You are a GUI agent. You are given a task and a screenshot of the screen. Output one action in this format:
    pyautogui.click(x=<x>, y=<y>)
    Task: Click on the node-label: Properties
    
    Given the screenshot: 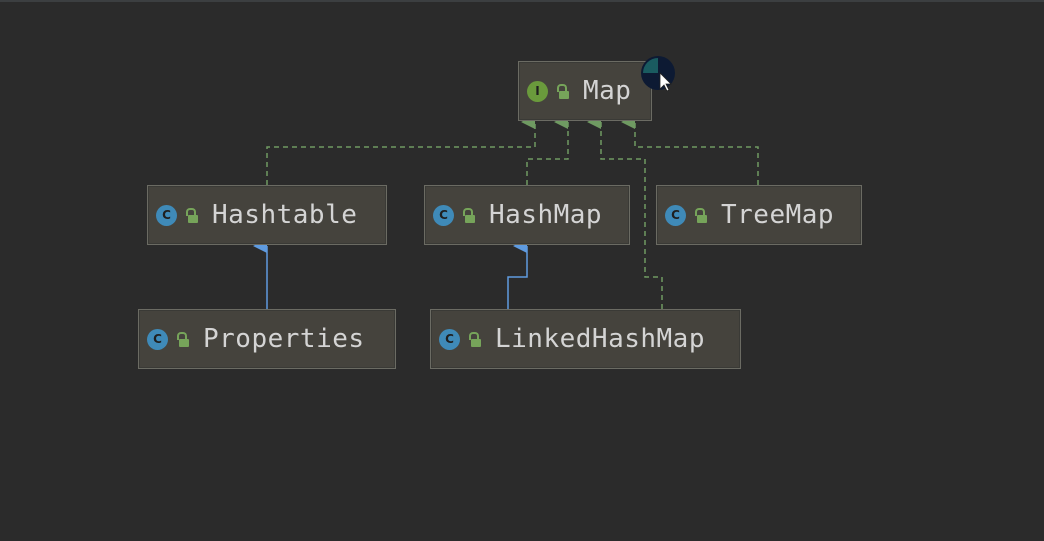 What is the action you would take?
    pyautogui.click(x=284, y=339)
    